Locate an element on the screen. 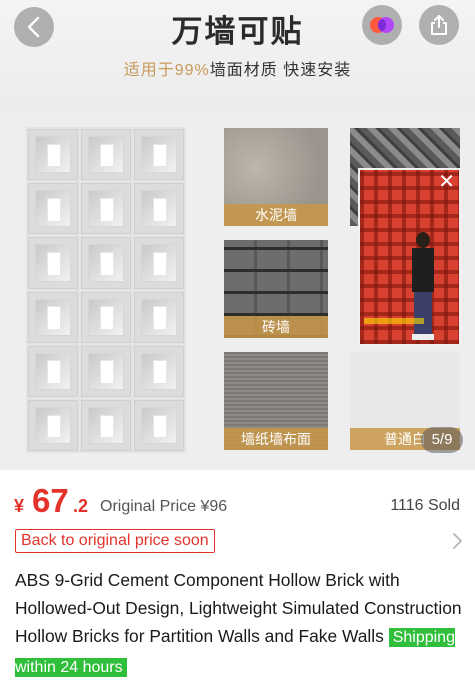  image-page-indicator: 5/9 is located at coordinates (442, 440).